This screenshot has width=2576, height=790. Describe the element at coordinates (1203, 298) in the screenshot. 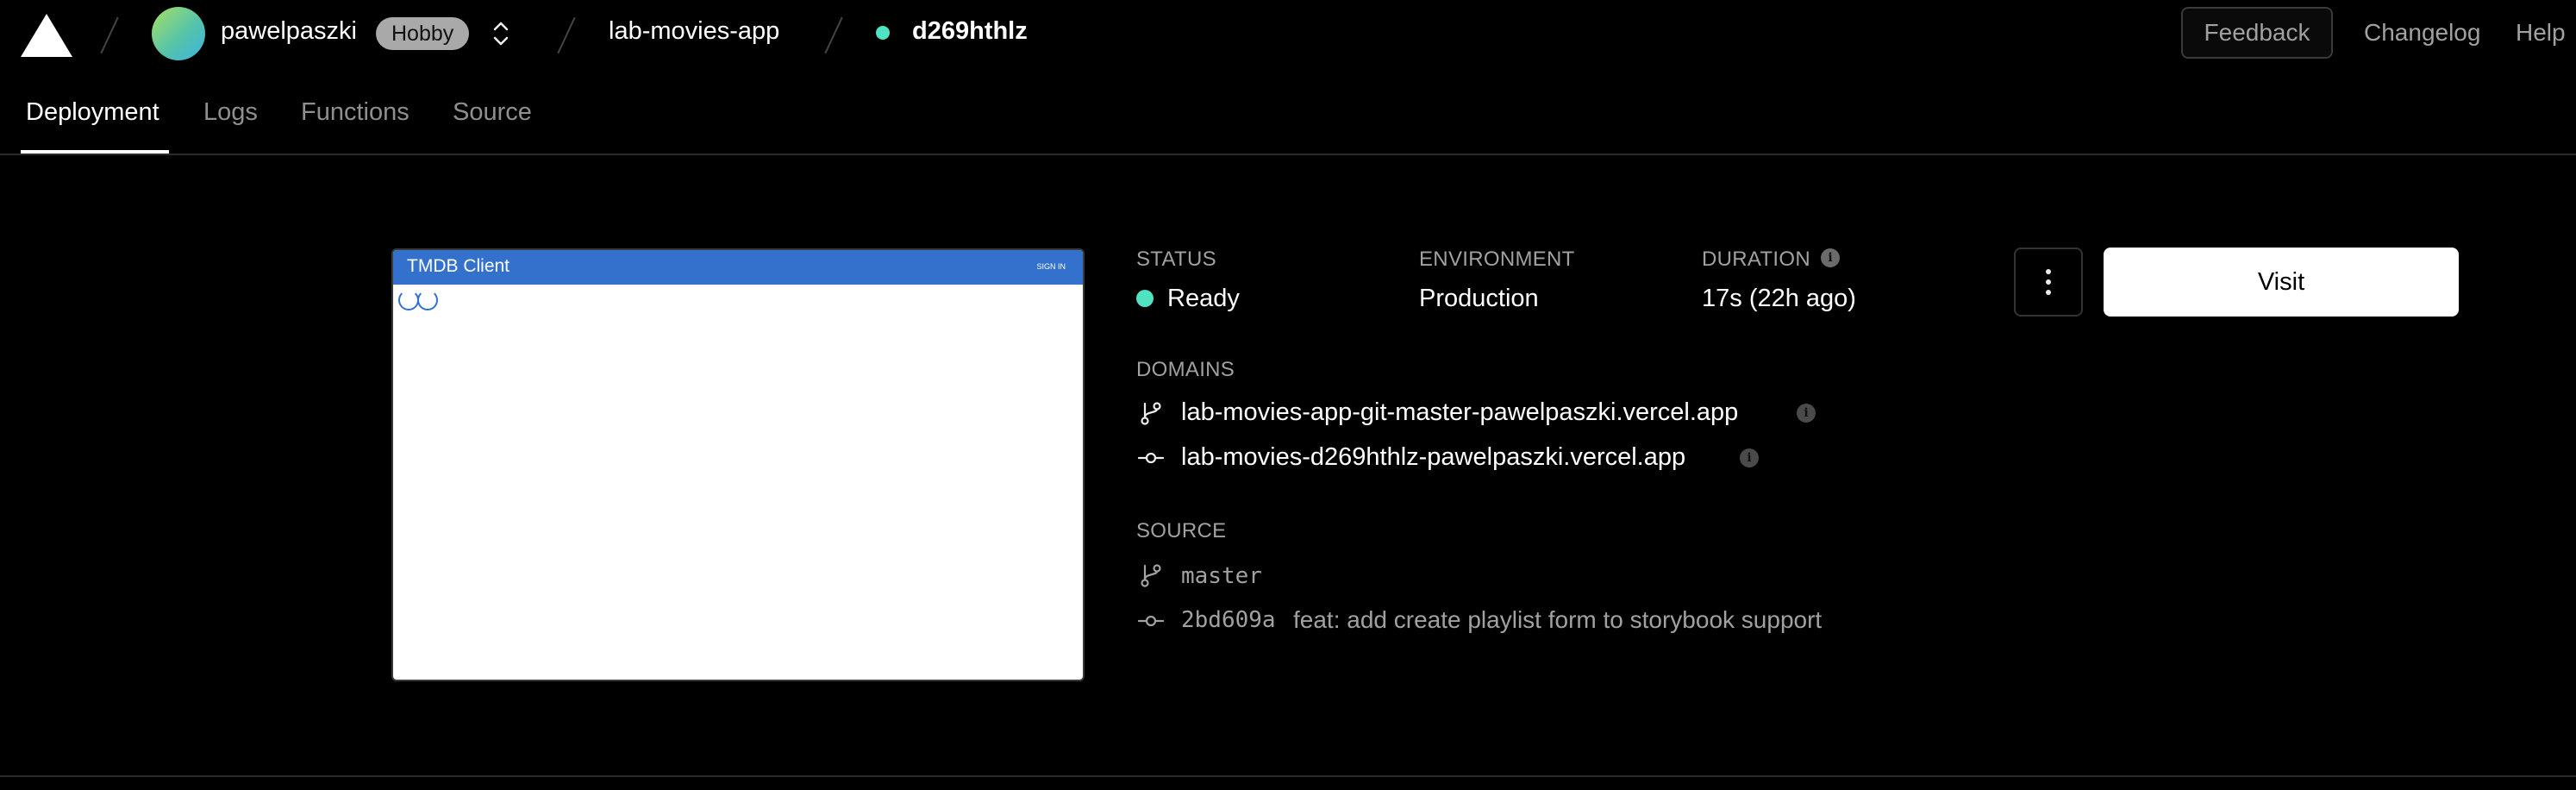

I see `status-value: Ready` at that location.